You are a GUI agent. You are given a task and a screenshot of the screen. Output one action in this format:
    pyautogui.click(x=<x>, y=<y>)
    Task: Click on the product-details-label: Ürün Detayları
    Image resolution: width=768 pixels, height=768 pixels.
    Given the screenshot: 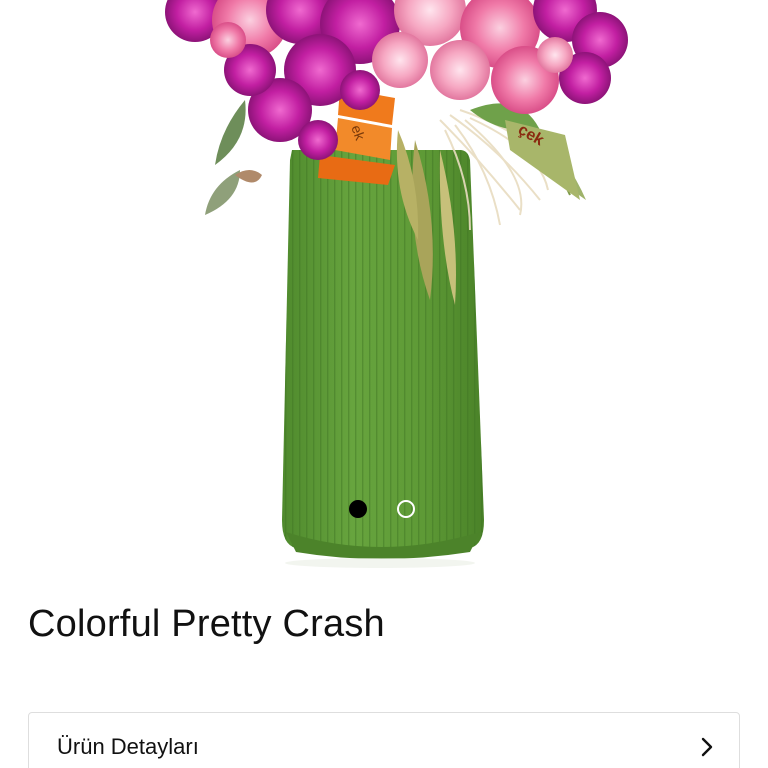 What is the action you would take?
    pyautogui.click(x=128, y=746)
    